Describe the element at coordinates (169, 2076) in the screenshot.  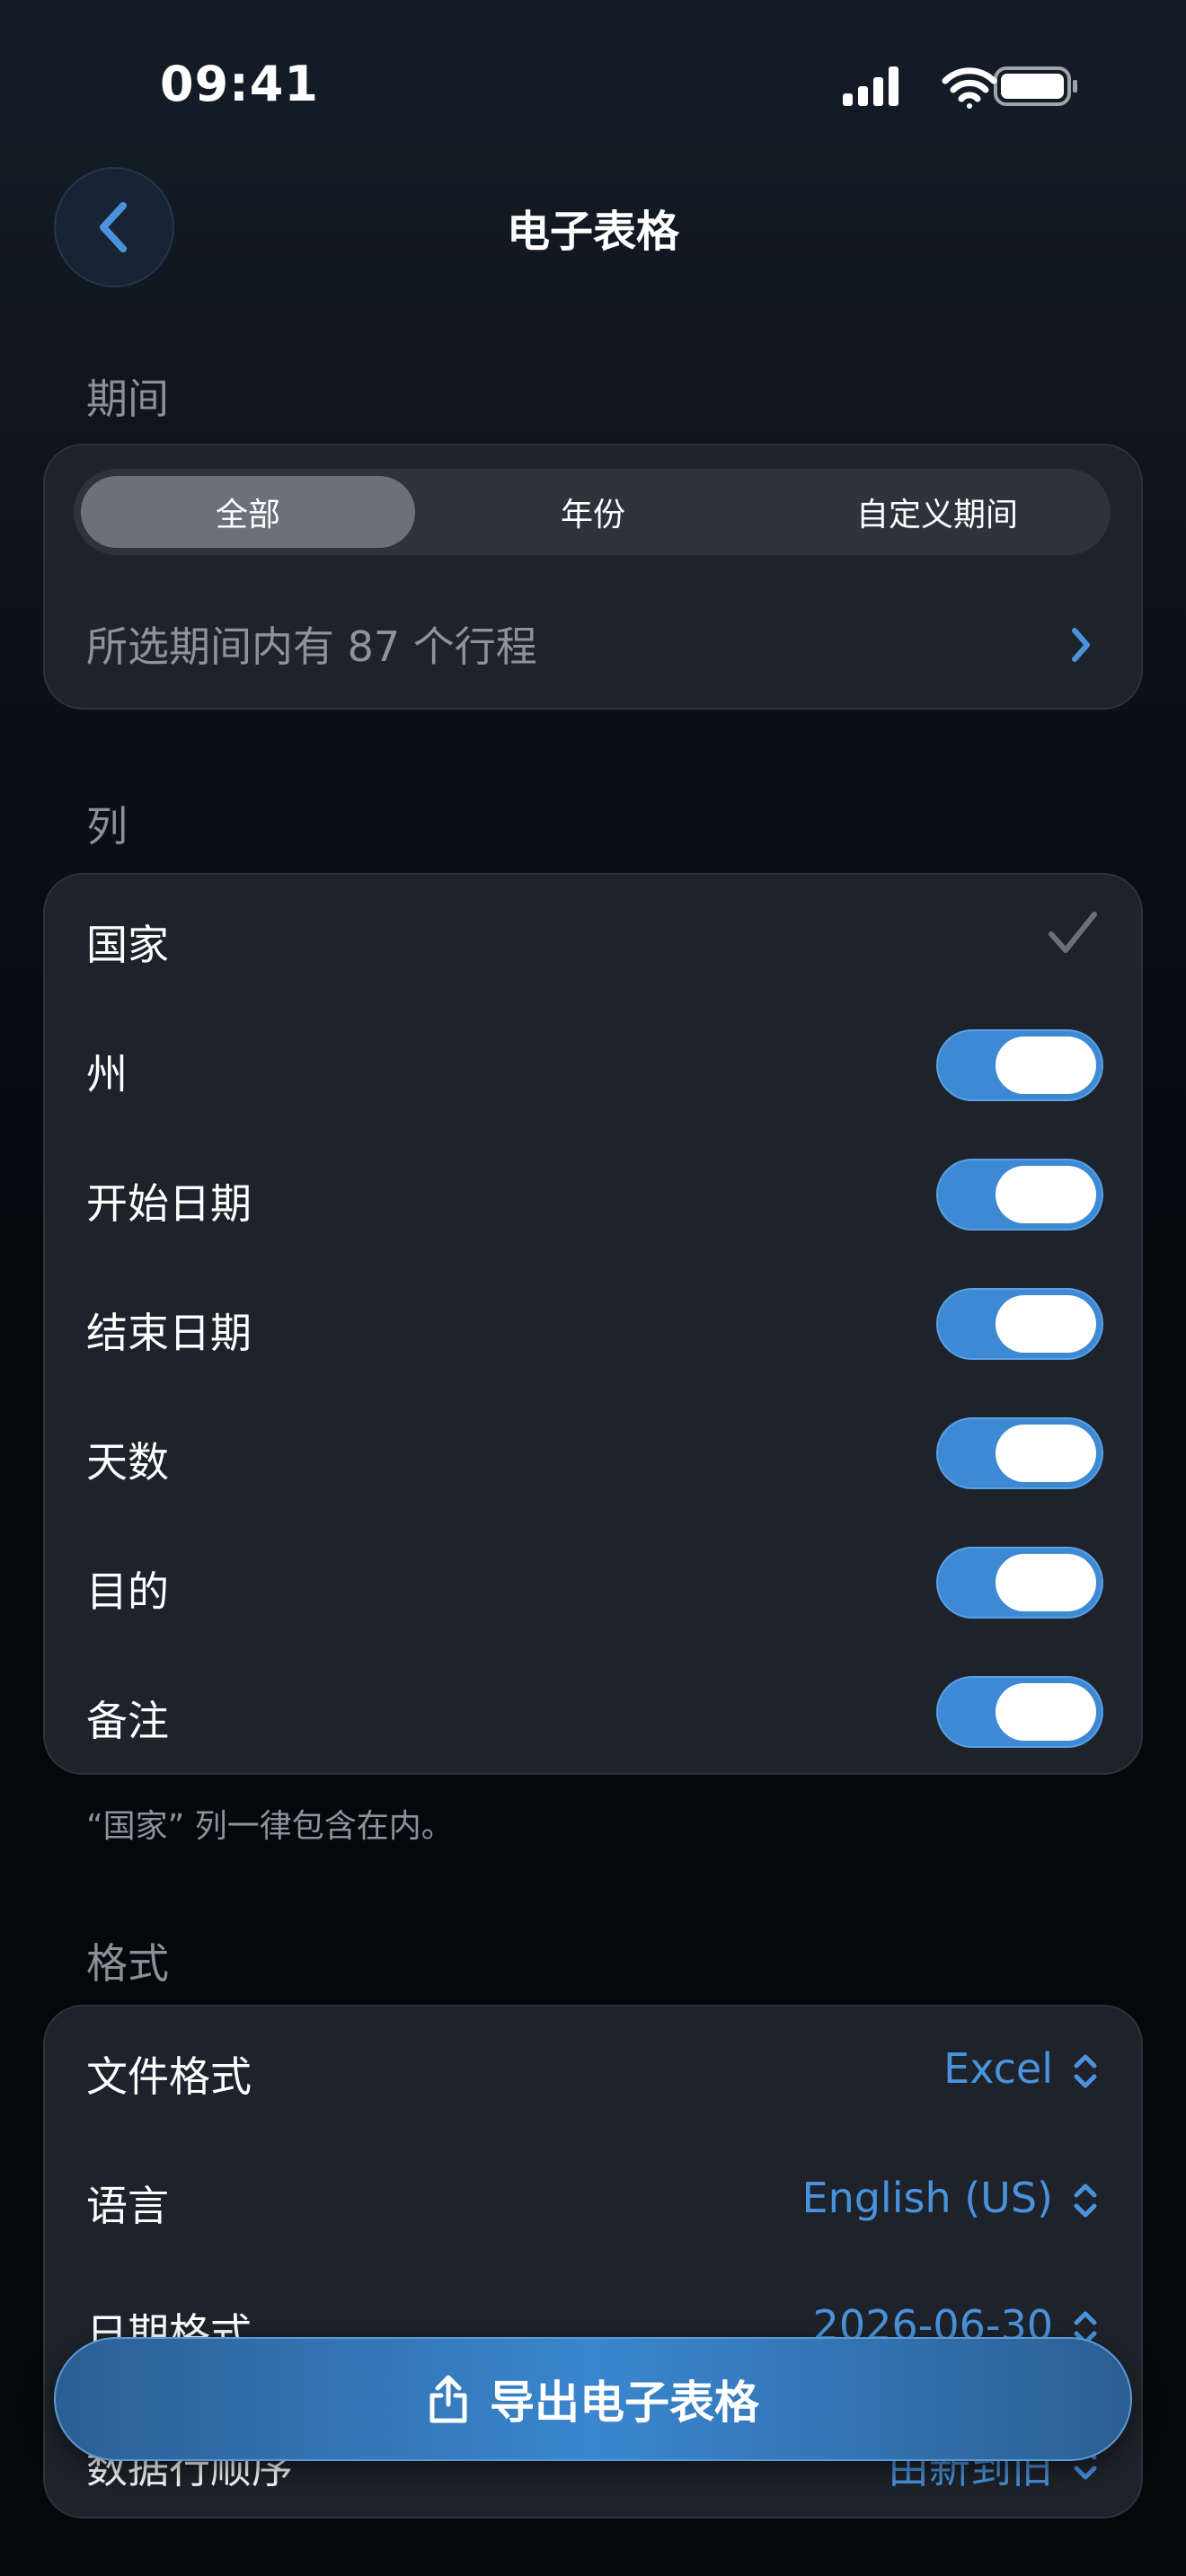
I see `format-row-file-format: 文件格式` at that location.